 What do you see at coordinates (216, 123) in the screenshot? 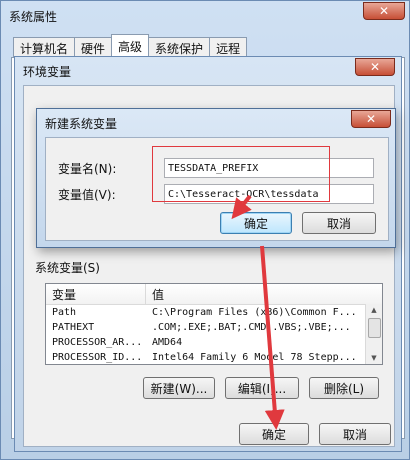
I see `new-system-variable-titlebar: 新建系统变量 ✕` at bounding box center [216, 123].